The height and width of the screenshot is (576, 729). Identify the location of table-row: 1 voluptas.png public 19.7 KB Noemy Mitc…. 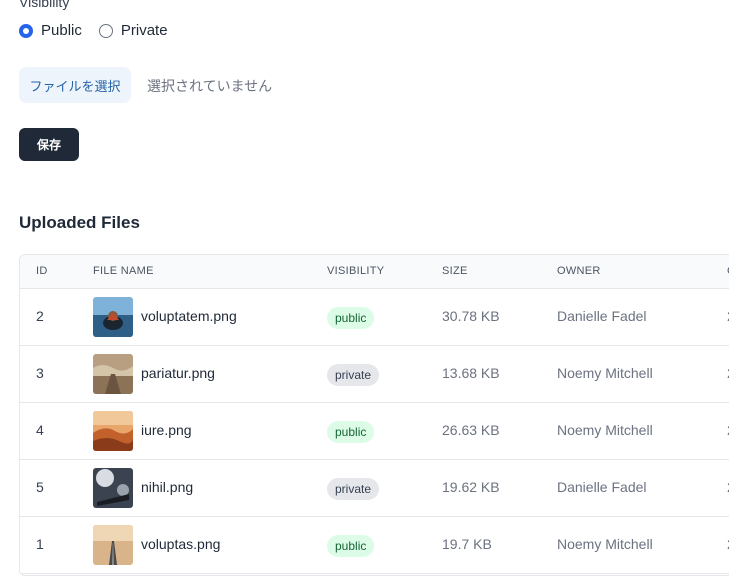
(374, 545).